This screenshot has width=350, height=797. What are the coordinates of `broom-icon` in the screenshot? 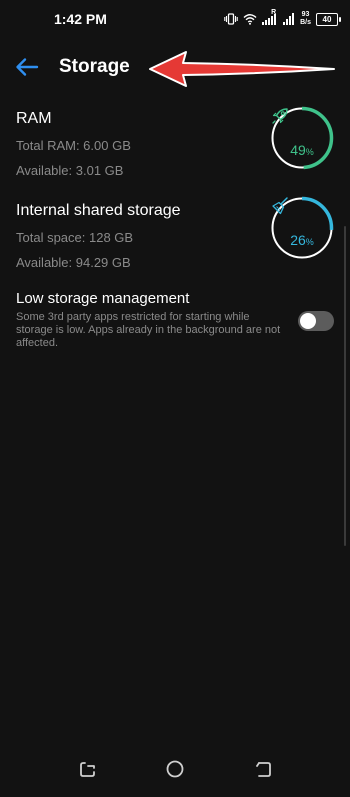 It's located at (280, 206).